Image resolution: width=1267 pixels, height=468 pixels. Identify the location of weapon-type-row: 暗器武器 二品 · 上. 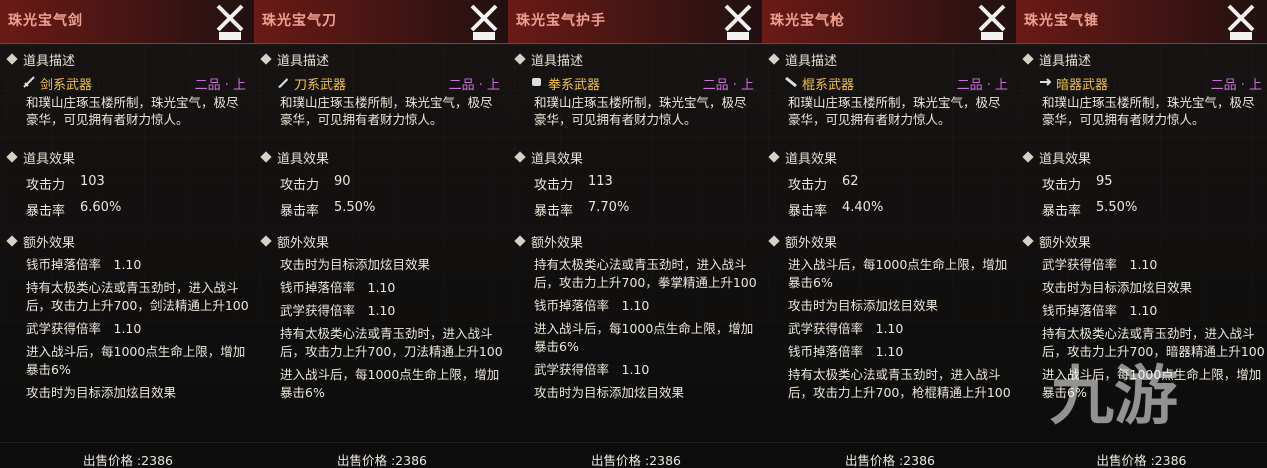
(1150, 83).